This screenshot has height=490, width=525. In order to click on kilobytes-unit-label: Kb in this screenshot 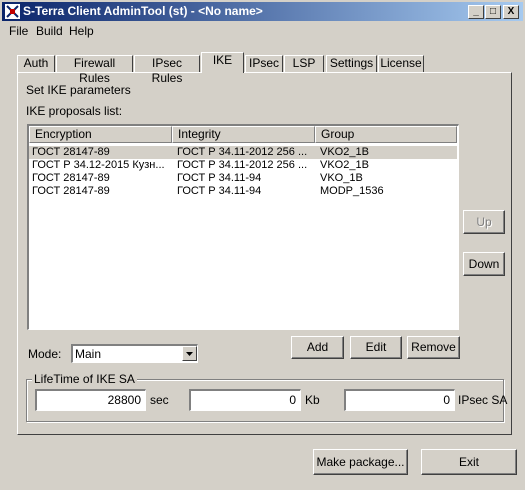, I will do `click(312, 400)`.